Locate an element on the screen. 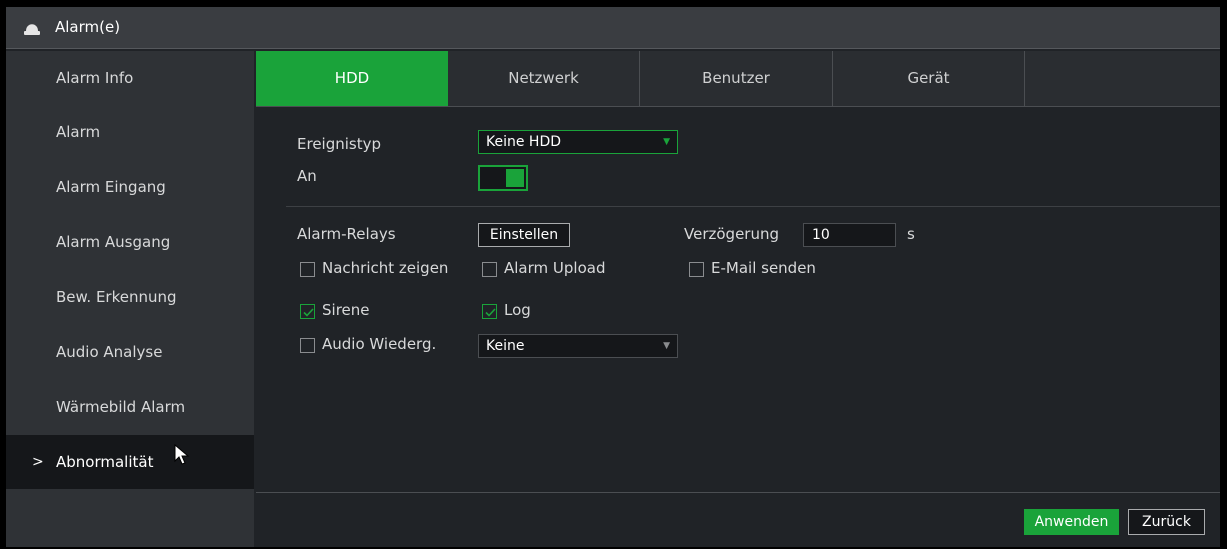 Image resolution: width=1227 pixels, height=549 pixels. sidebar-item-label: Audio Analyse is located at coordinates (109, 352).